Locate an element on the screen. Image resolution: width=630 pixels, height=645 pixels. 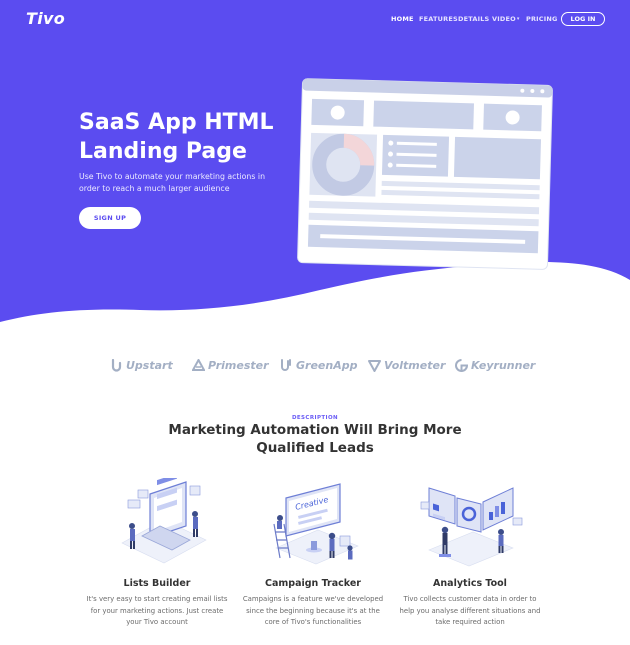
brand-name: Keyrunner is located at coordinates (503, 365).